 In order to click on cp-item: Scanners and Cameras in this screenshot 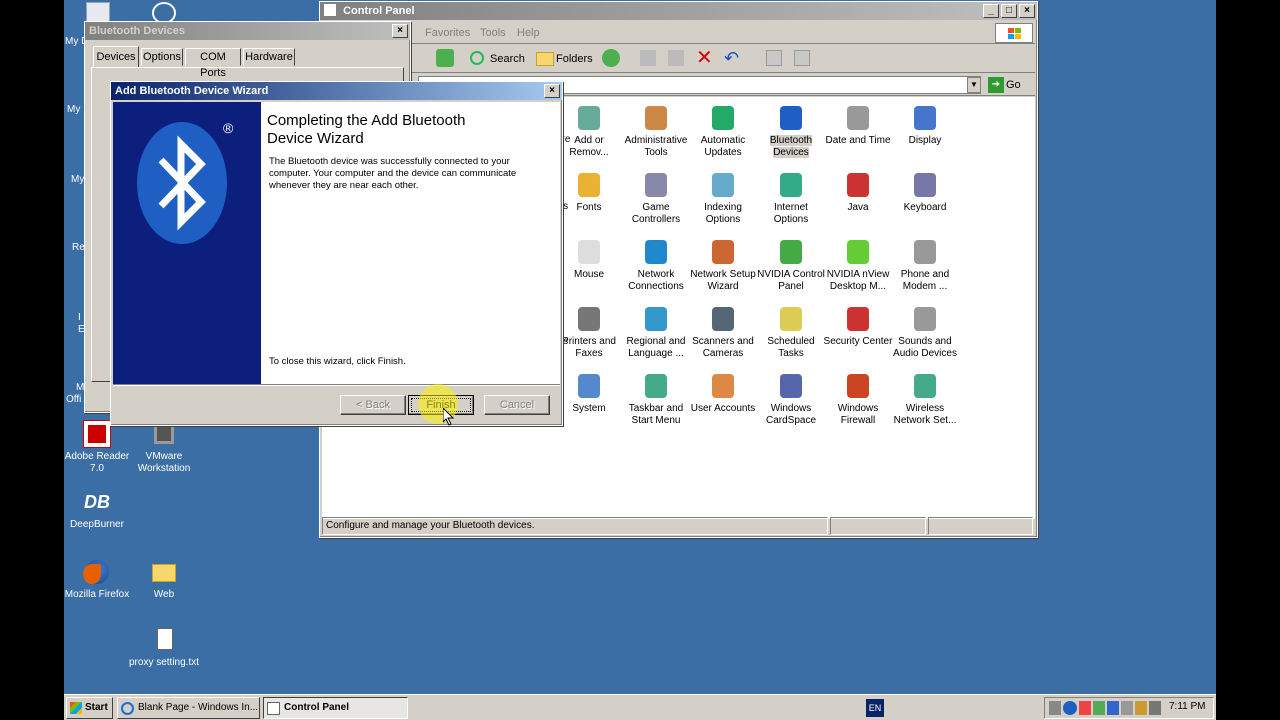, I will do `click(723, 332)`.